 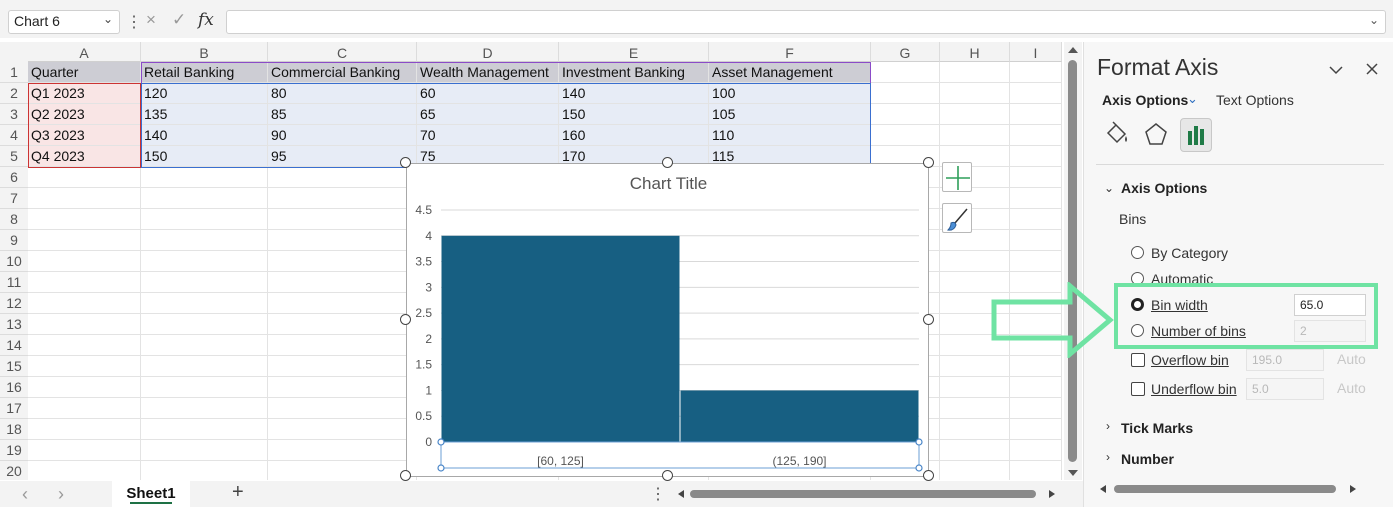 I want to click on cell-a20, so click(x=84, y=470).